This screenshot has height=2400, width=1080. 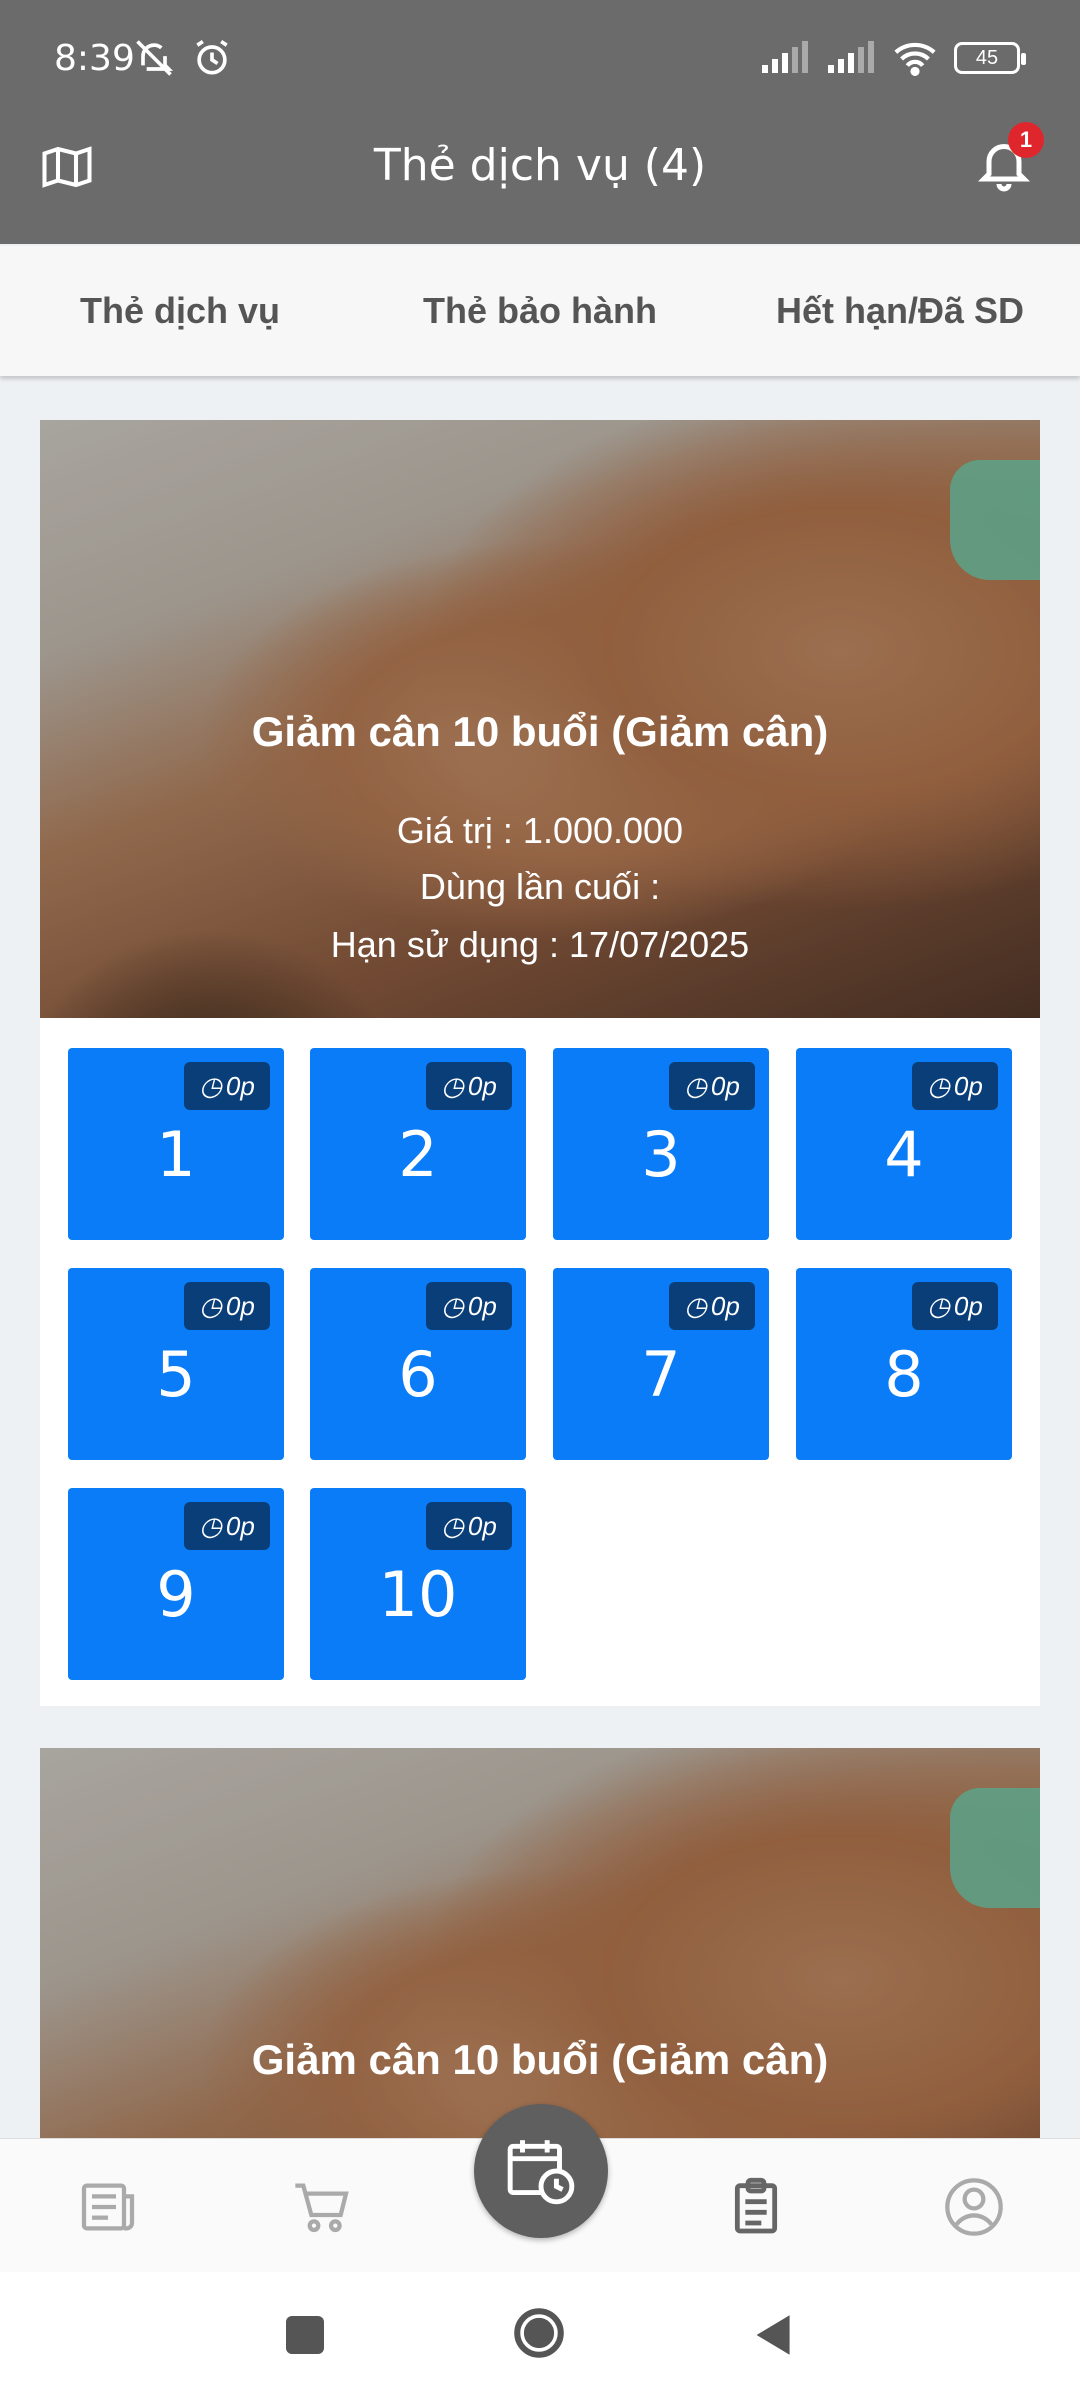 What do you see at coordinates (418, 1154) in the screenshot?
I see `session-number: 2` at bounding box center [418, 1154].